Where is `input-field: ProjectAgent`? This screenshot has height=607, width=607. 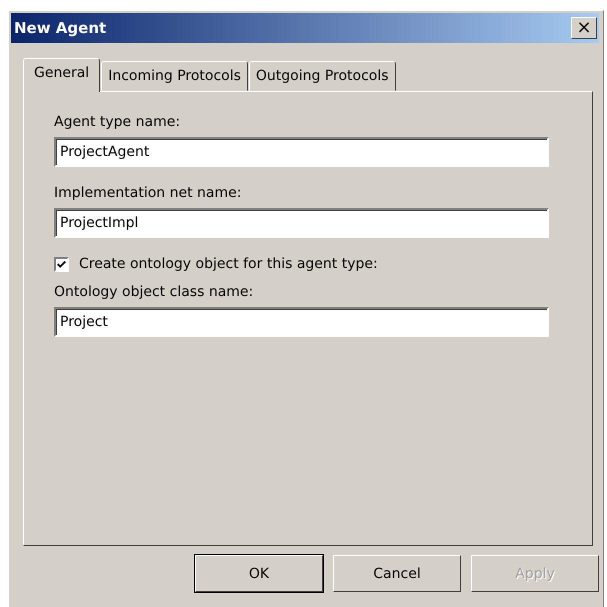 input-field: ProjectAgent is located at coordinates (301, 152).